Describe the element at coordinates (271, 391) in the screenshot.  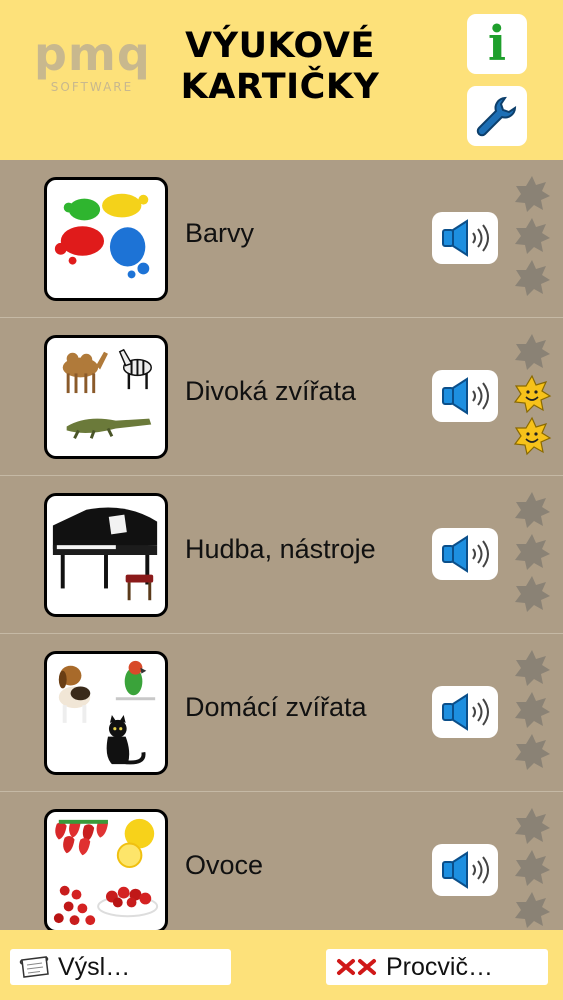
I see `category-label: Divoká zvířata` at that location.